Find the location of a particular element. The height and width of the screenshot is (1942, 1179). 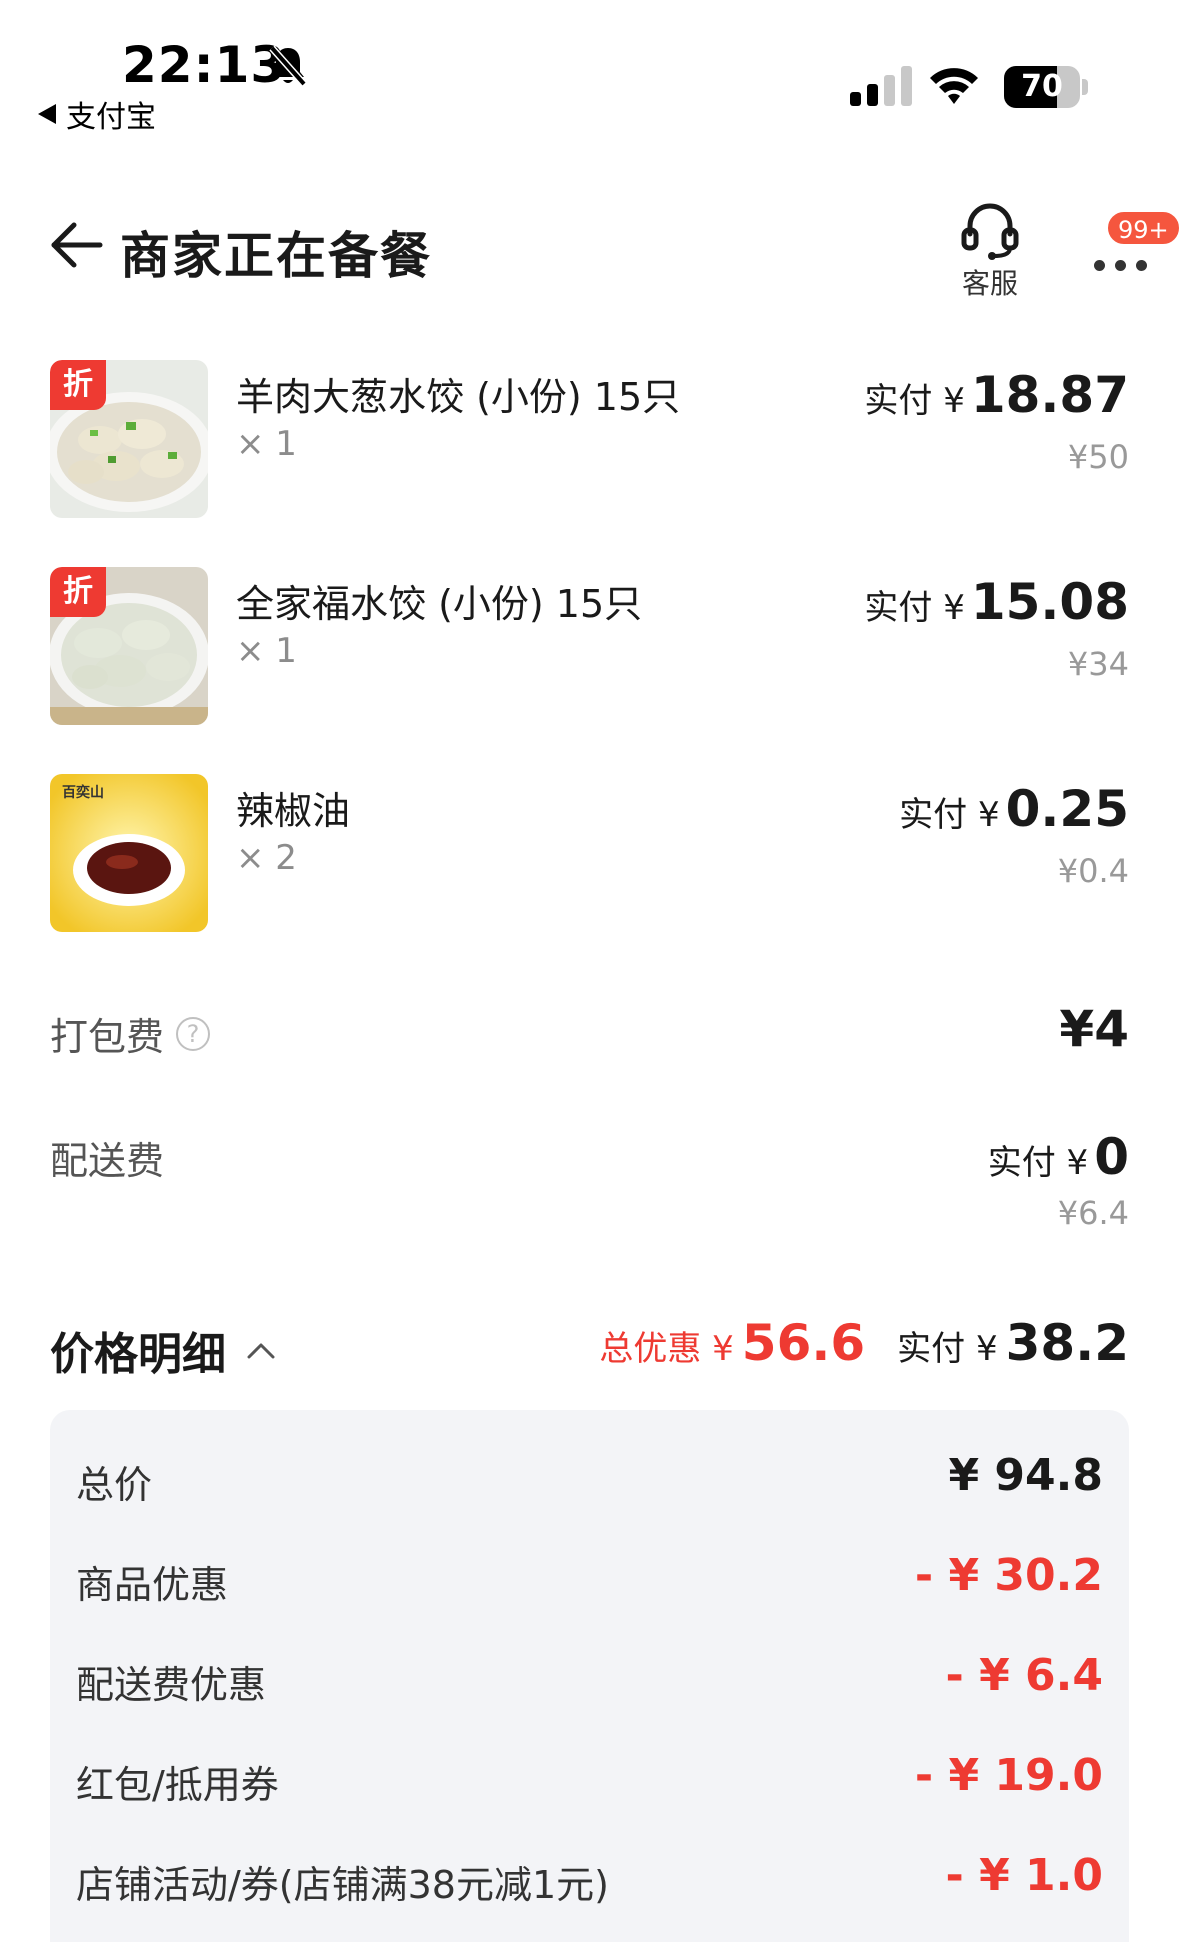

item-name: 全家福水饺 (小份) 15只 is located at coordinates (439, 604).